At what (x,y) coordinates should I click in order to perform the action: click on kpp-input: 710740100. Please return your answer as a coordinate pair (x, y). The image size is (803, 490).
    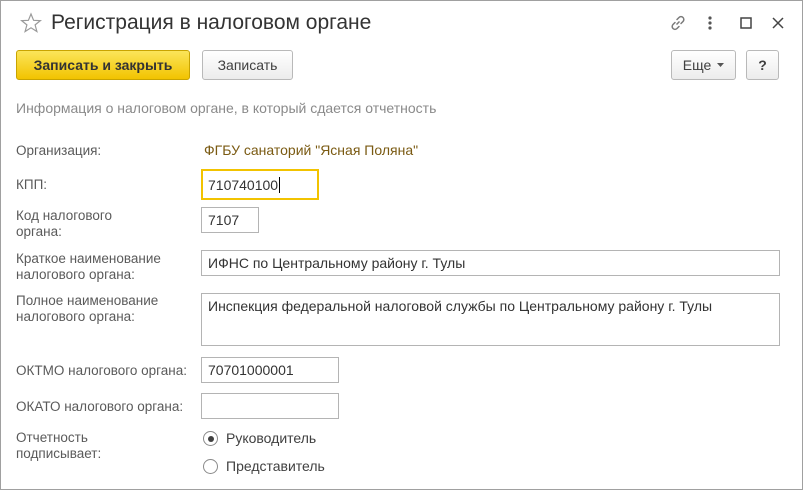
    Looking at the image, I should click on (260, 184).